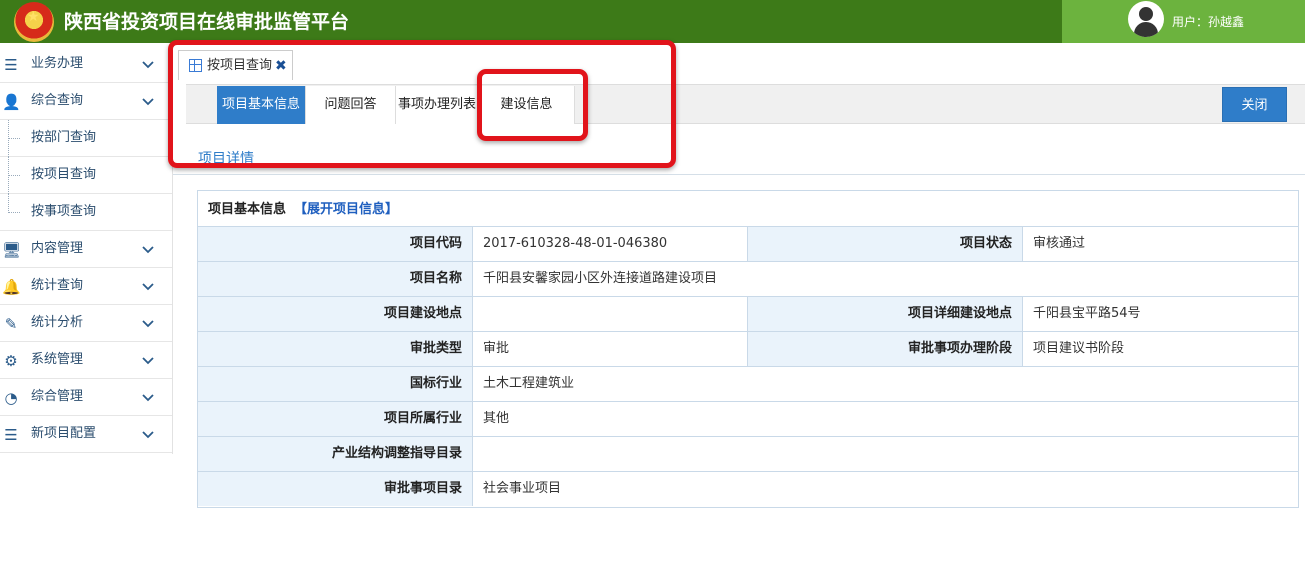 This screenshot has height=577, width=1305. I want to click on bell-icon: 🔔, so click(11, 287).